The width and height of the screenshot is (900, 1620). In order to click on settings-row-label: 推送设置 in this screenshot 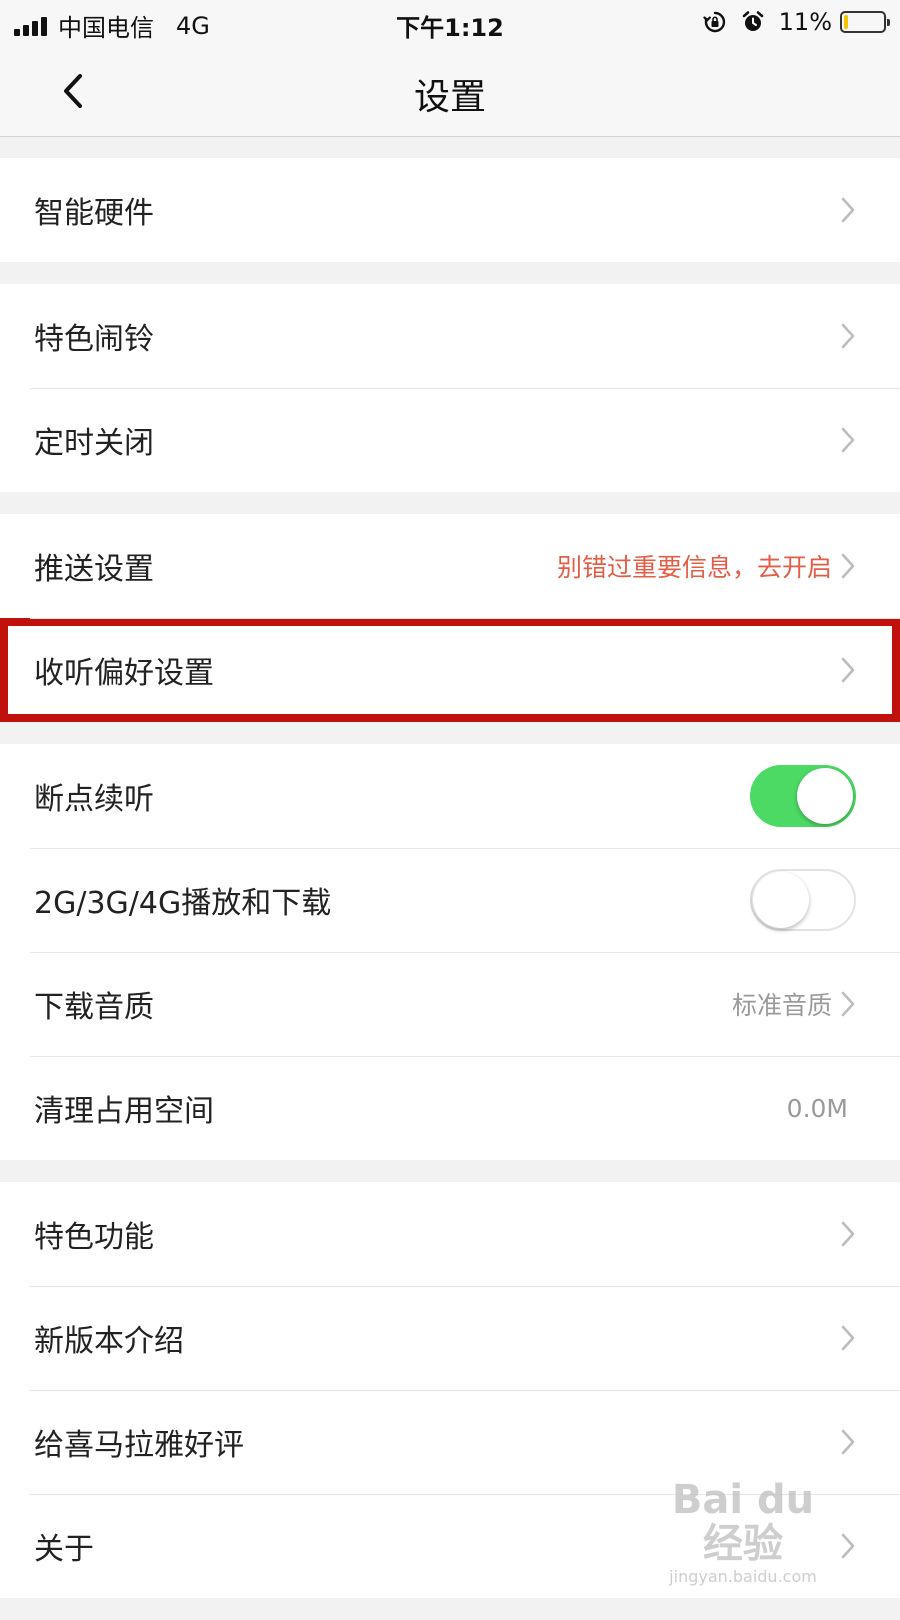, I will do `click(94, 569)`.